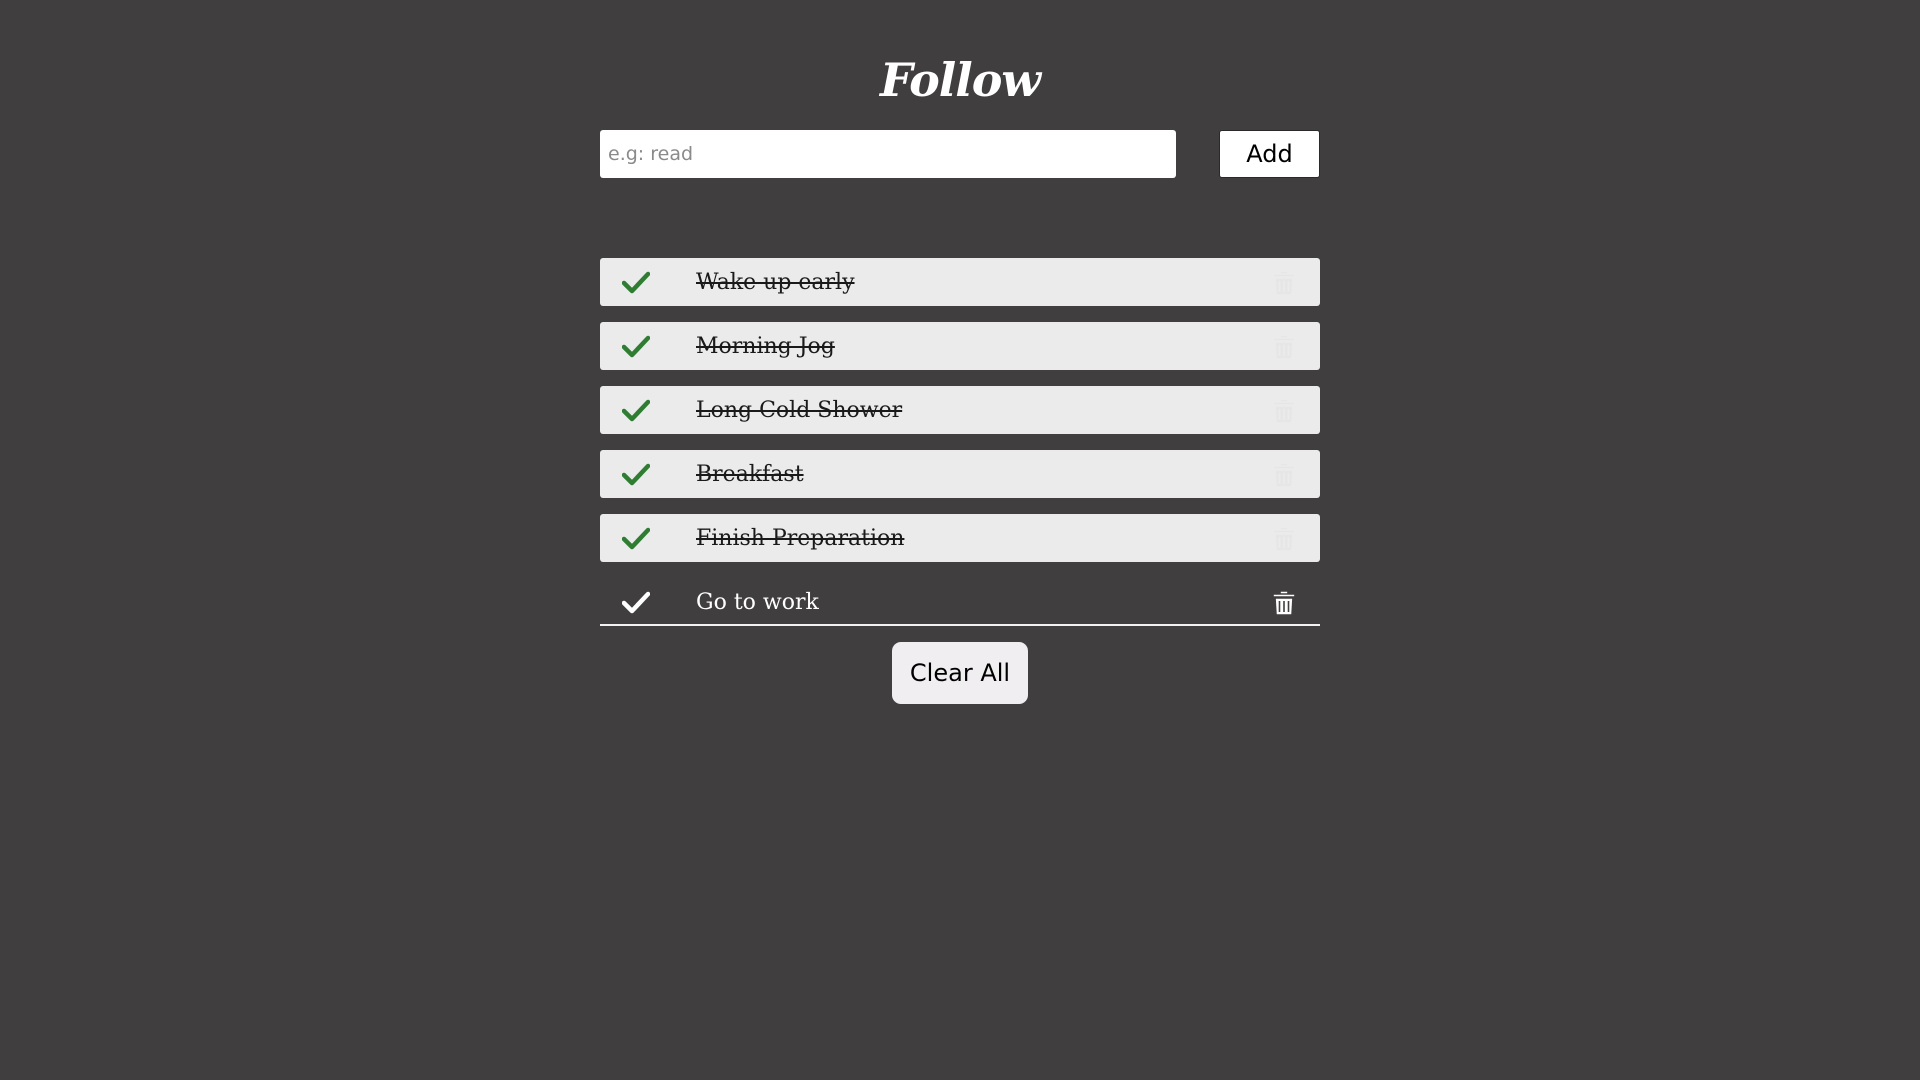 The width and height of the screenshot is (1920, 1080). I want to click on task-item: Go to work, so click(960, 602).